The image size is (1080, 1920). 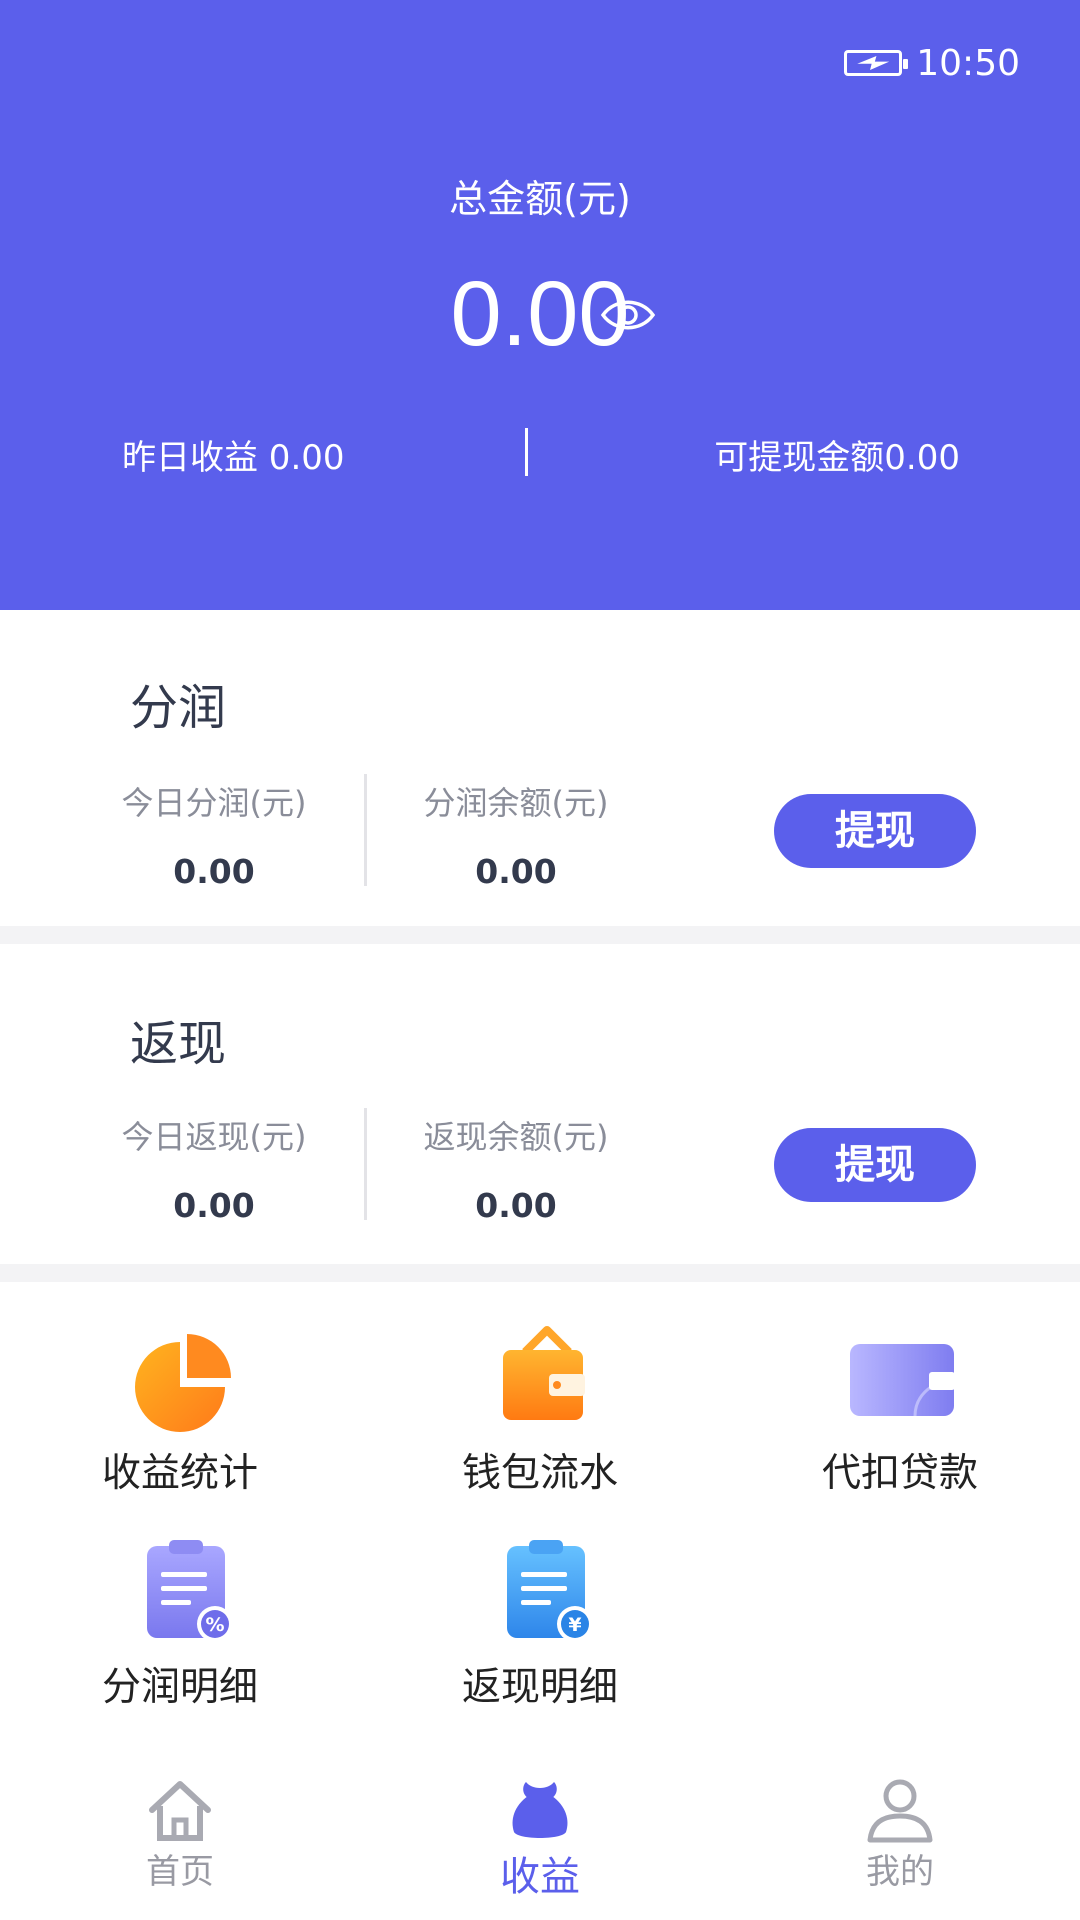 What do you see at coordinates (214, 834) in the screenshot?
I see `today-profit-share: 今日分润(元) 0.00` at bounding box center [214, 834].